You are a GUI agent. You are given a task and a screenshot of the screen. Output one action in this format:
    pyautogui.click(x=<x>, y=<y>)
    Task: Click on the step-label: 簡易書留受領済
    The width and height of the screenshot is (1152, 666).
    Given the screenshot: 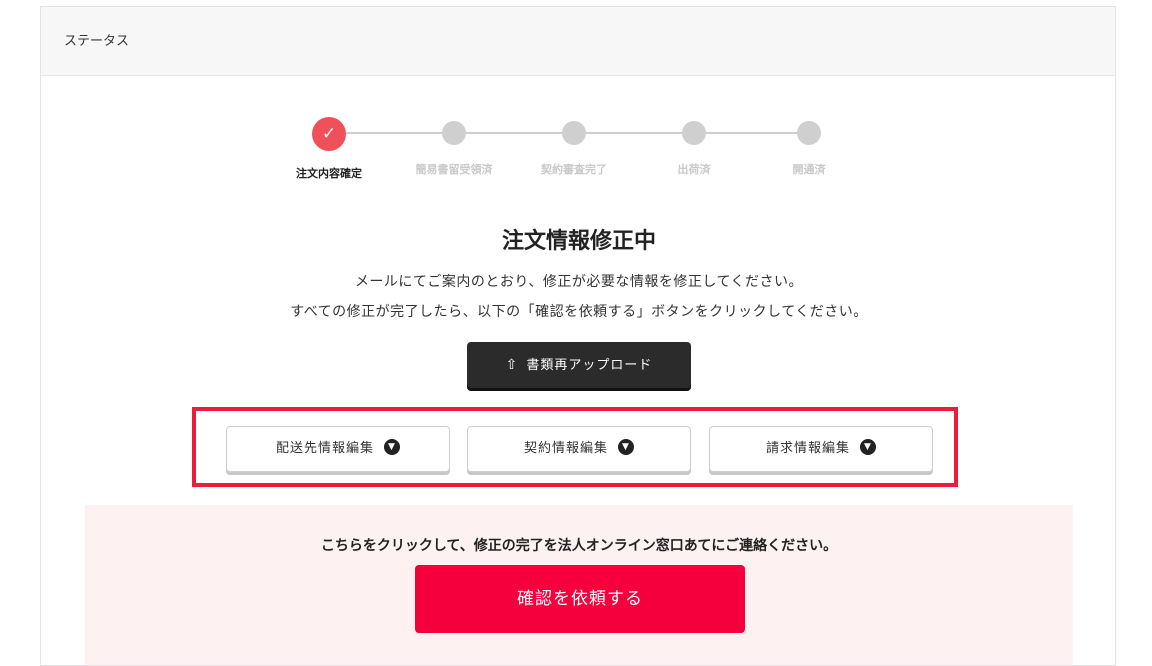 What is the action you would take?
    pyautogui.click(x=454, y=169)
    